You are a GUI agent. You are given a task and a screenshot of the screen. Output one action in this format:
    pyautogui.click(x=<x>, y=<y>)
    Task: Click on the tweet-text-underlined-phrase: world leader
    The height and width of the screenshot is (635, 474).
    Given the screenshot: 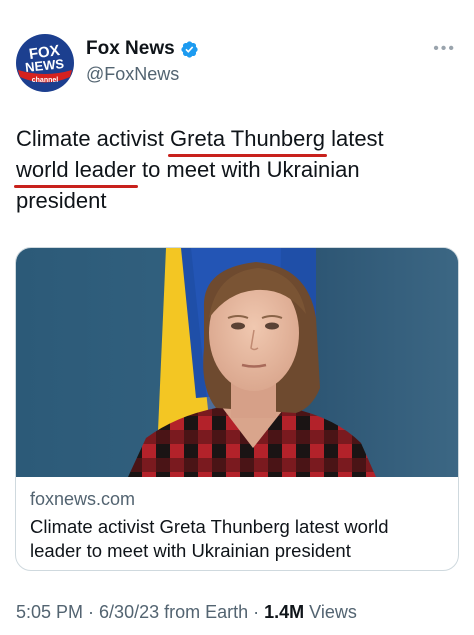 What is the action you would take?
    pyautogui.click(x=76, y=169)
    